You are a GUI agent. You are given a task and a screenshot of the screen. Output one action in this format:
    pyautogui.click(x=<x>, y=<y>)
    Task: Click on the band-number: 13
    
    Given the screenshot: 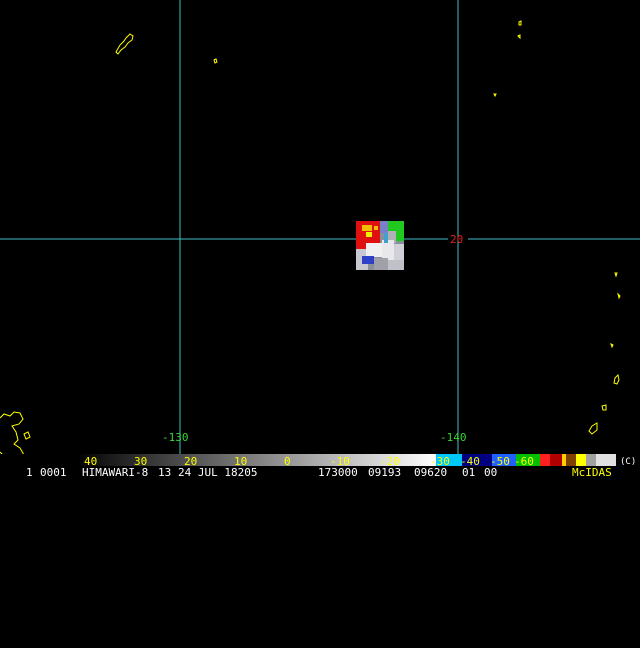 What is the action you would take?
    pyautogui.click(x=165, y=472)
    